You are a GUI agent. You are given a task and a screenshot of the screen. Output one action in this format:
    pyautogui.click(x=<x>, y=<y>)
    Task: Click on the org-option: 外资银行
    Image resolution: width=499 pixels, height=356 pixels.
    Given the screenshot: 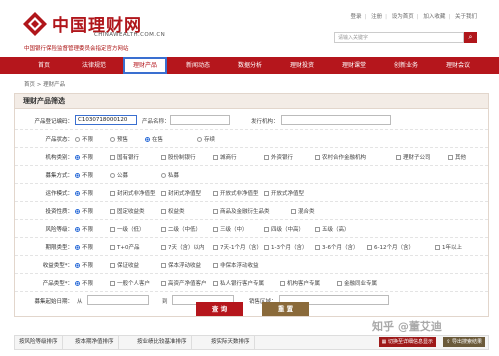 What is the action you would take?
    pyautogui.click(x=278, y=157)
    